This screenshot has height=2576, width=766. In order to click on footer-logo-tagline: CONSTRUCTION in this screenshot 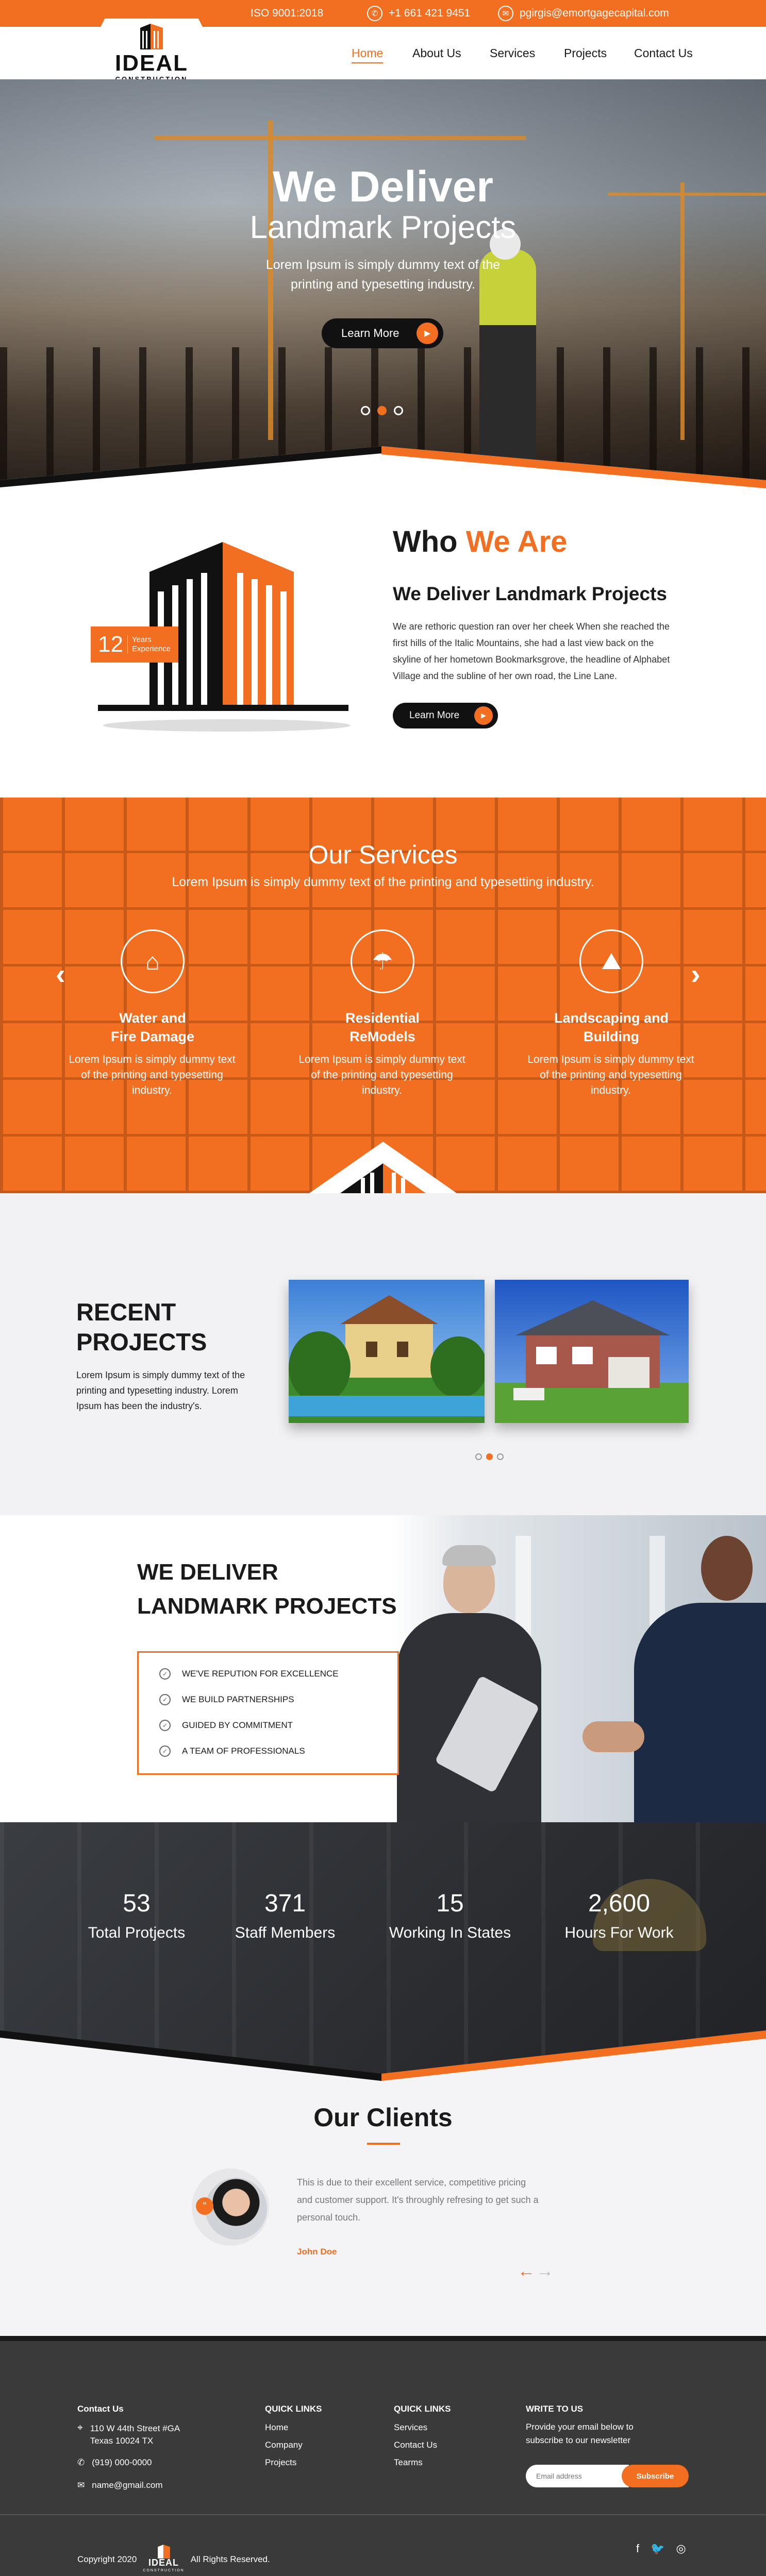, I will do `click(164, 2570)`.